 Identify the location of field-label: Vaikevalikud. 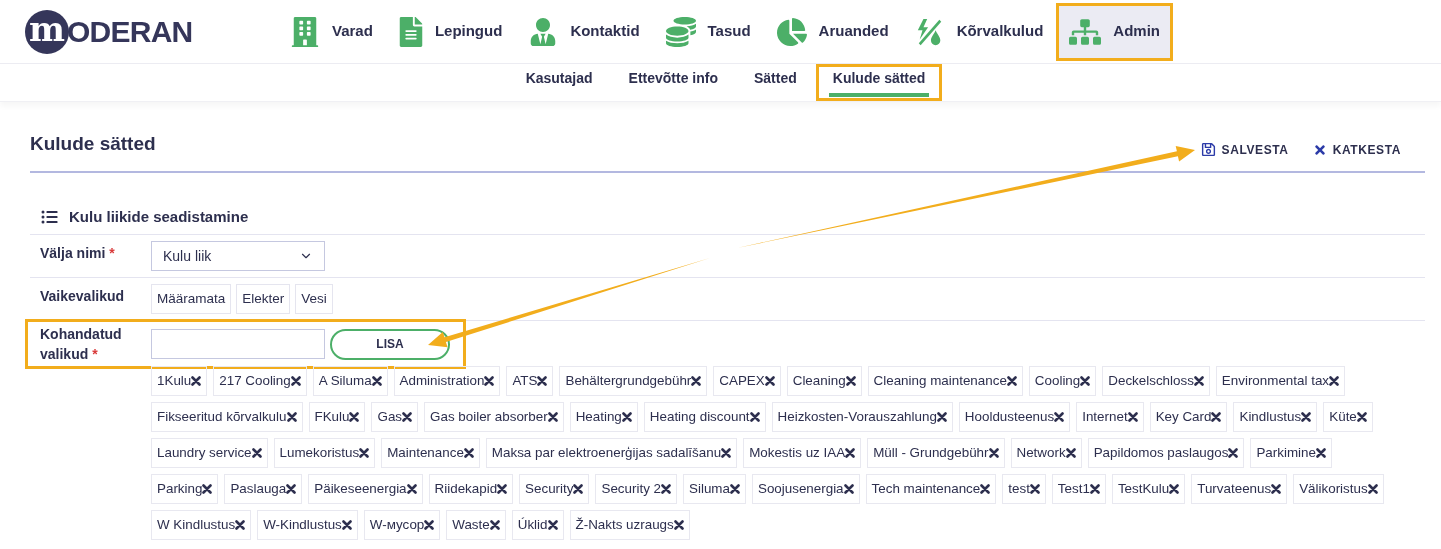
(83, 296).